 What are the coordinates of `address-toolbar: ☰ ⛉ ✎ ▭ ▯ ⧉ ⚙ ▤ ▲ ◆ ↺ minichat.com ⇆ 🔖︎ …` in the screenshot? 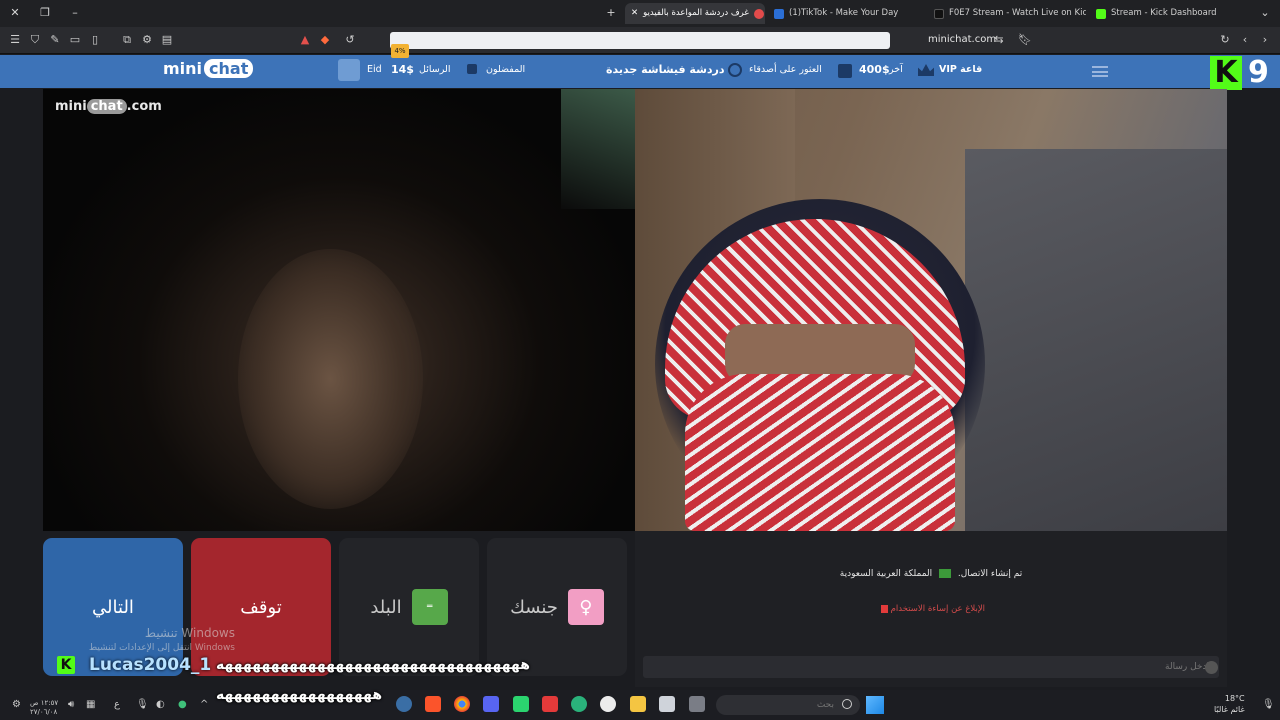 It's located at (640, 40).